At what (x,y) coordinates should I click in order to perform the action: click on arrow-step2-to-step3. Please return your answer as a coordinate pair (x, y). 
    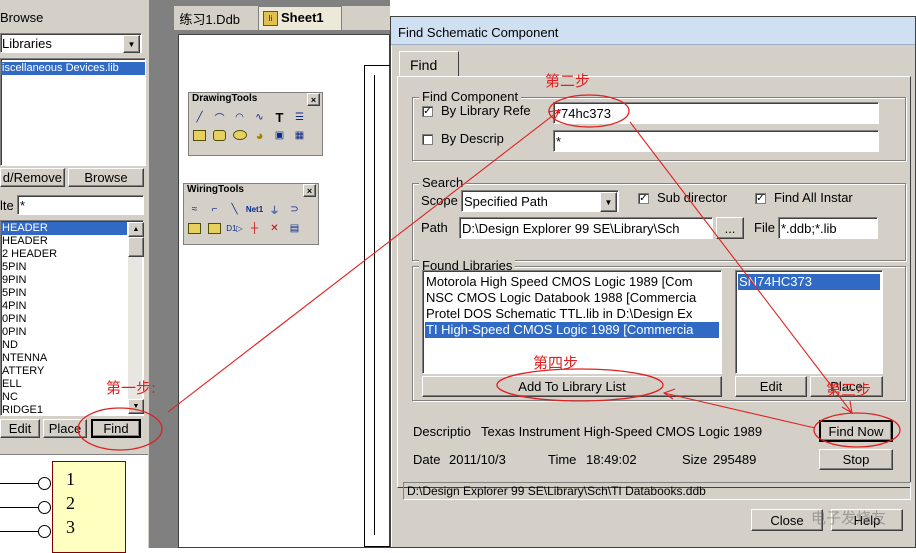
    Looking at the image, I should click on (741, 267).